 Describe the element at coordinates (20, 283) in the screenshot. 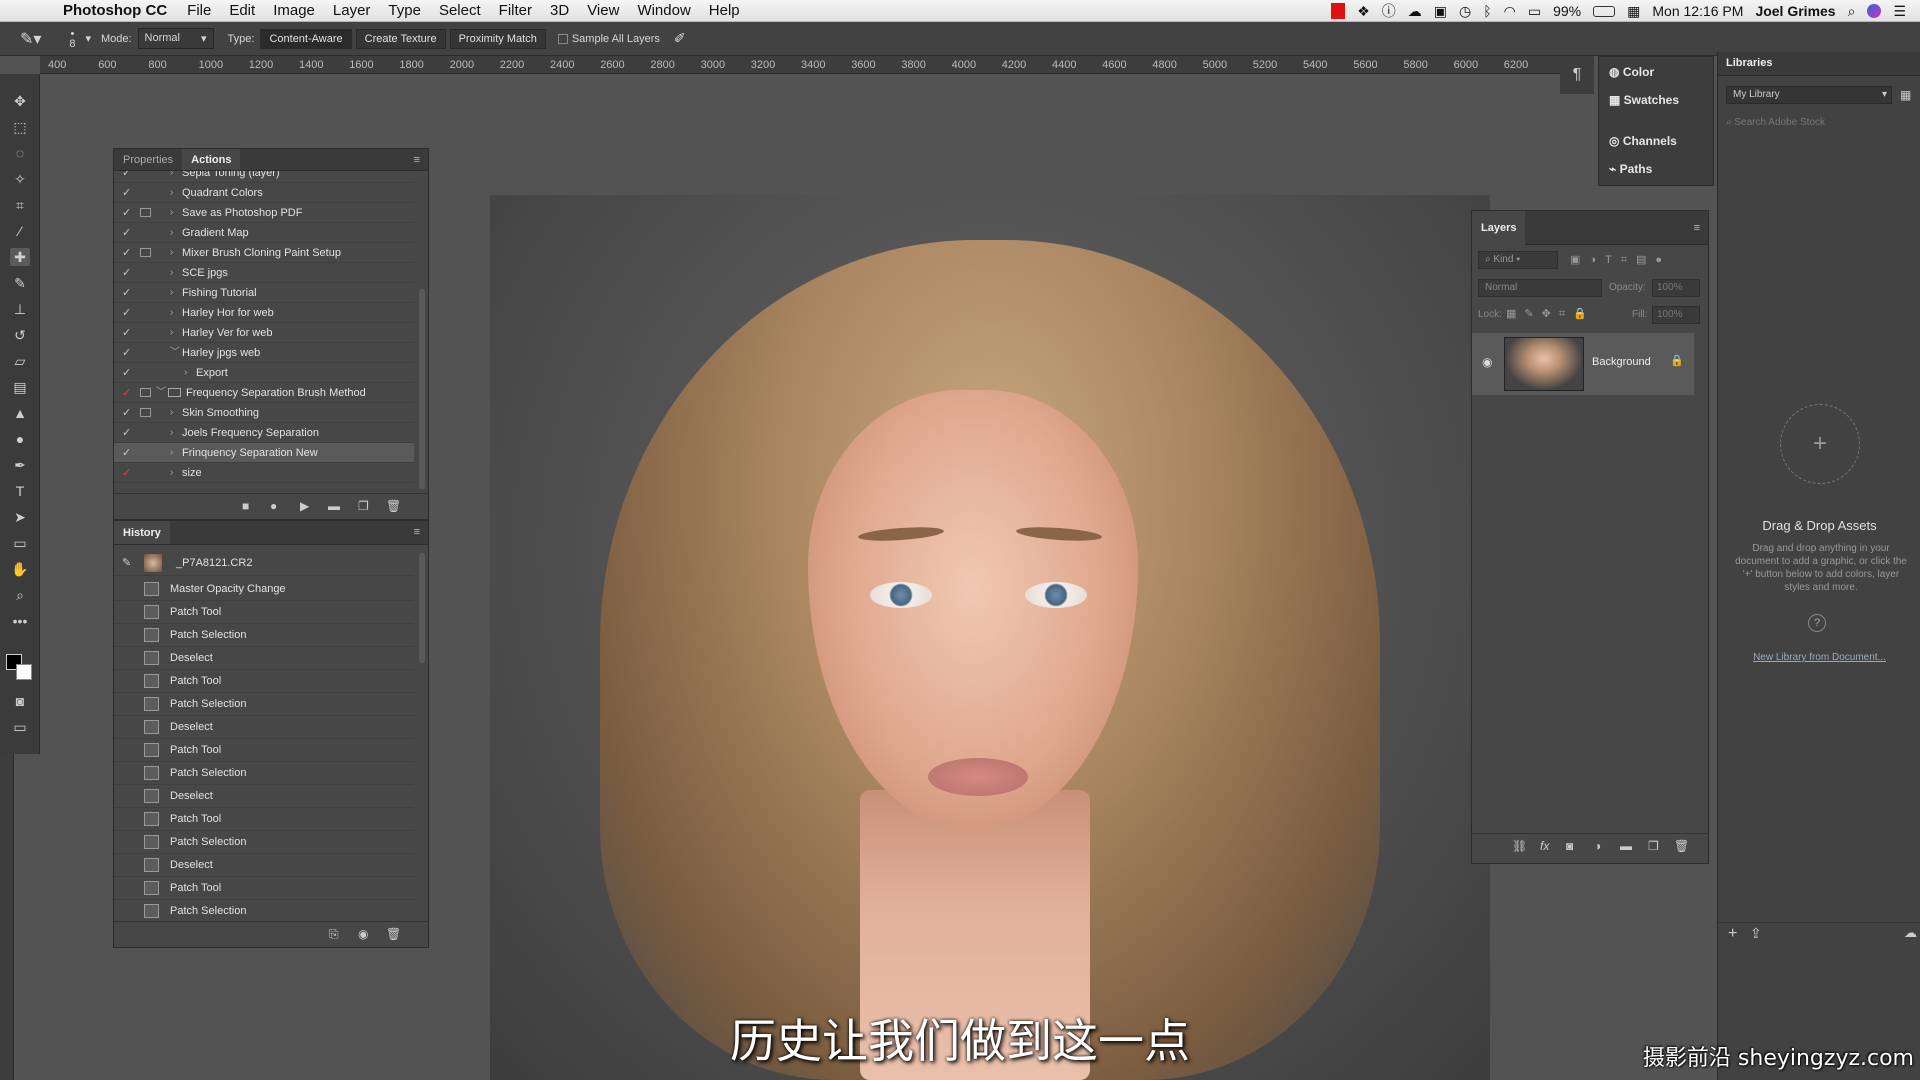

I see `brush-tool-icon: ✎` at that location.